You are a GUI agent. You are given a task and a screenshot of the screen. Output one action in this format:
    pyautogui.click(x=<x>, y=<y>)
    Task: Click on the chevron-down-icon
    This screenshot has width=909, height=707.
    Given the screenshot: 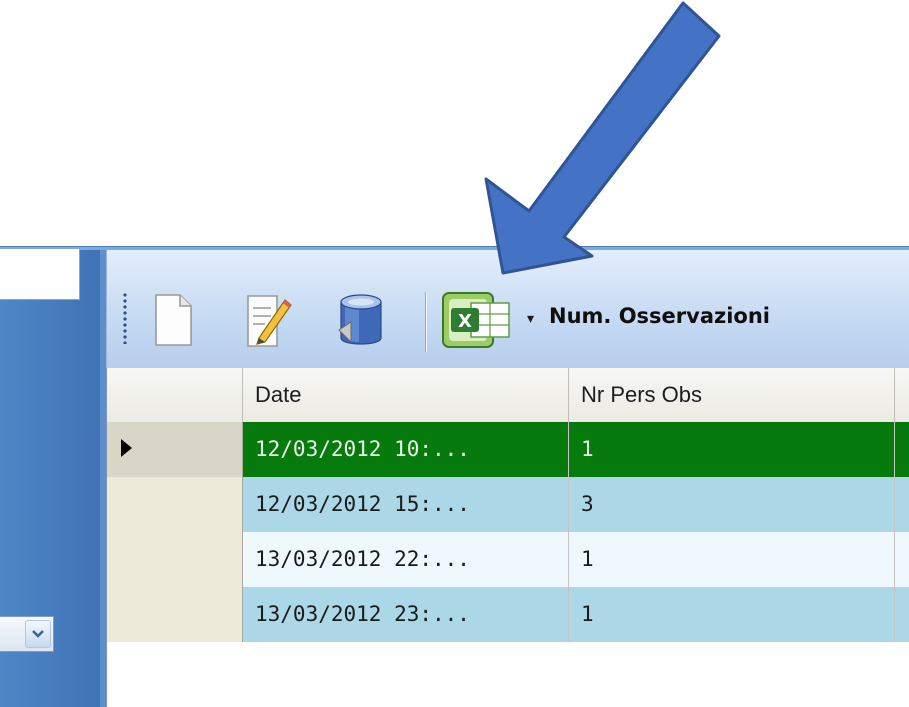 What is the action you would take?
    pyautogui.click(x=38, y=634)
    